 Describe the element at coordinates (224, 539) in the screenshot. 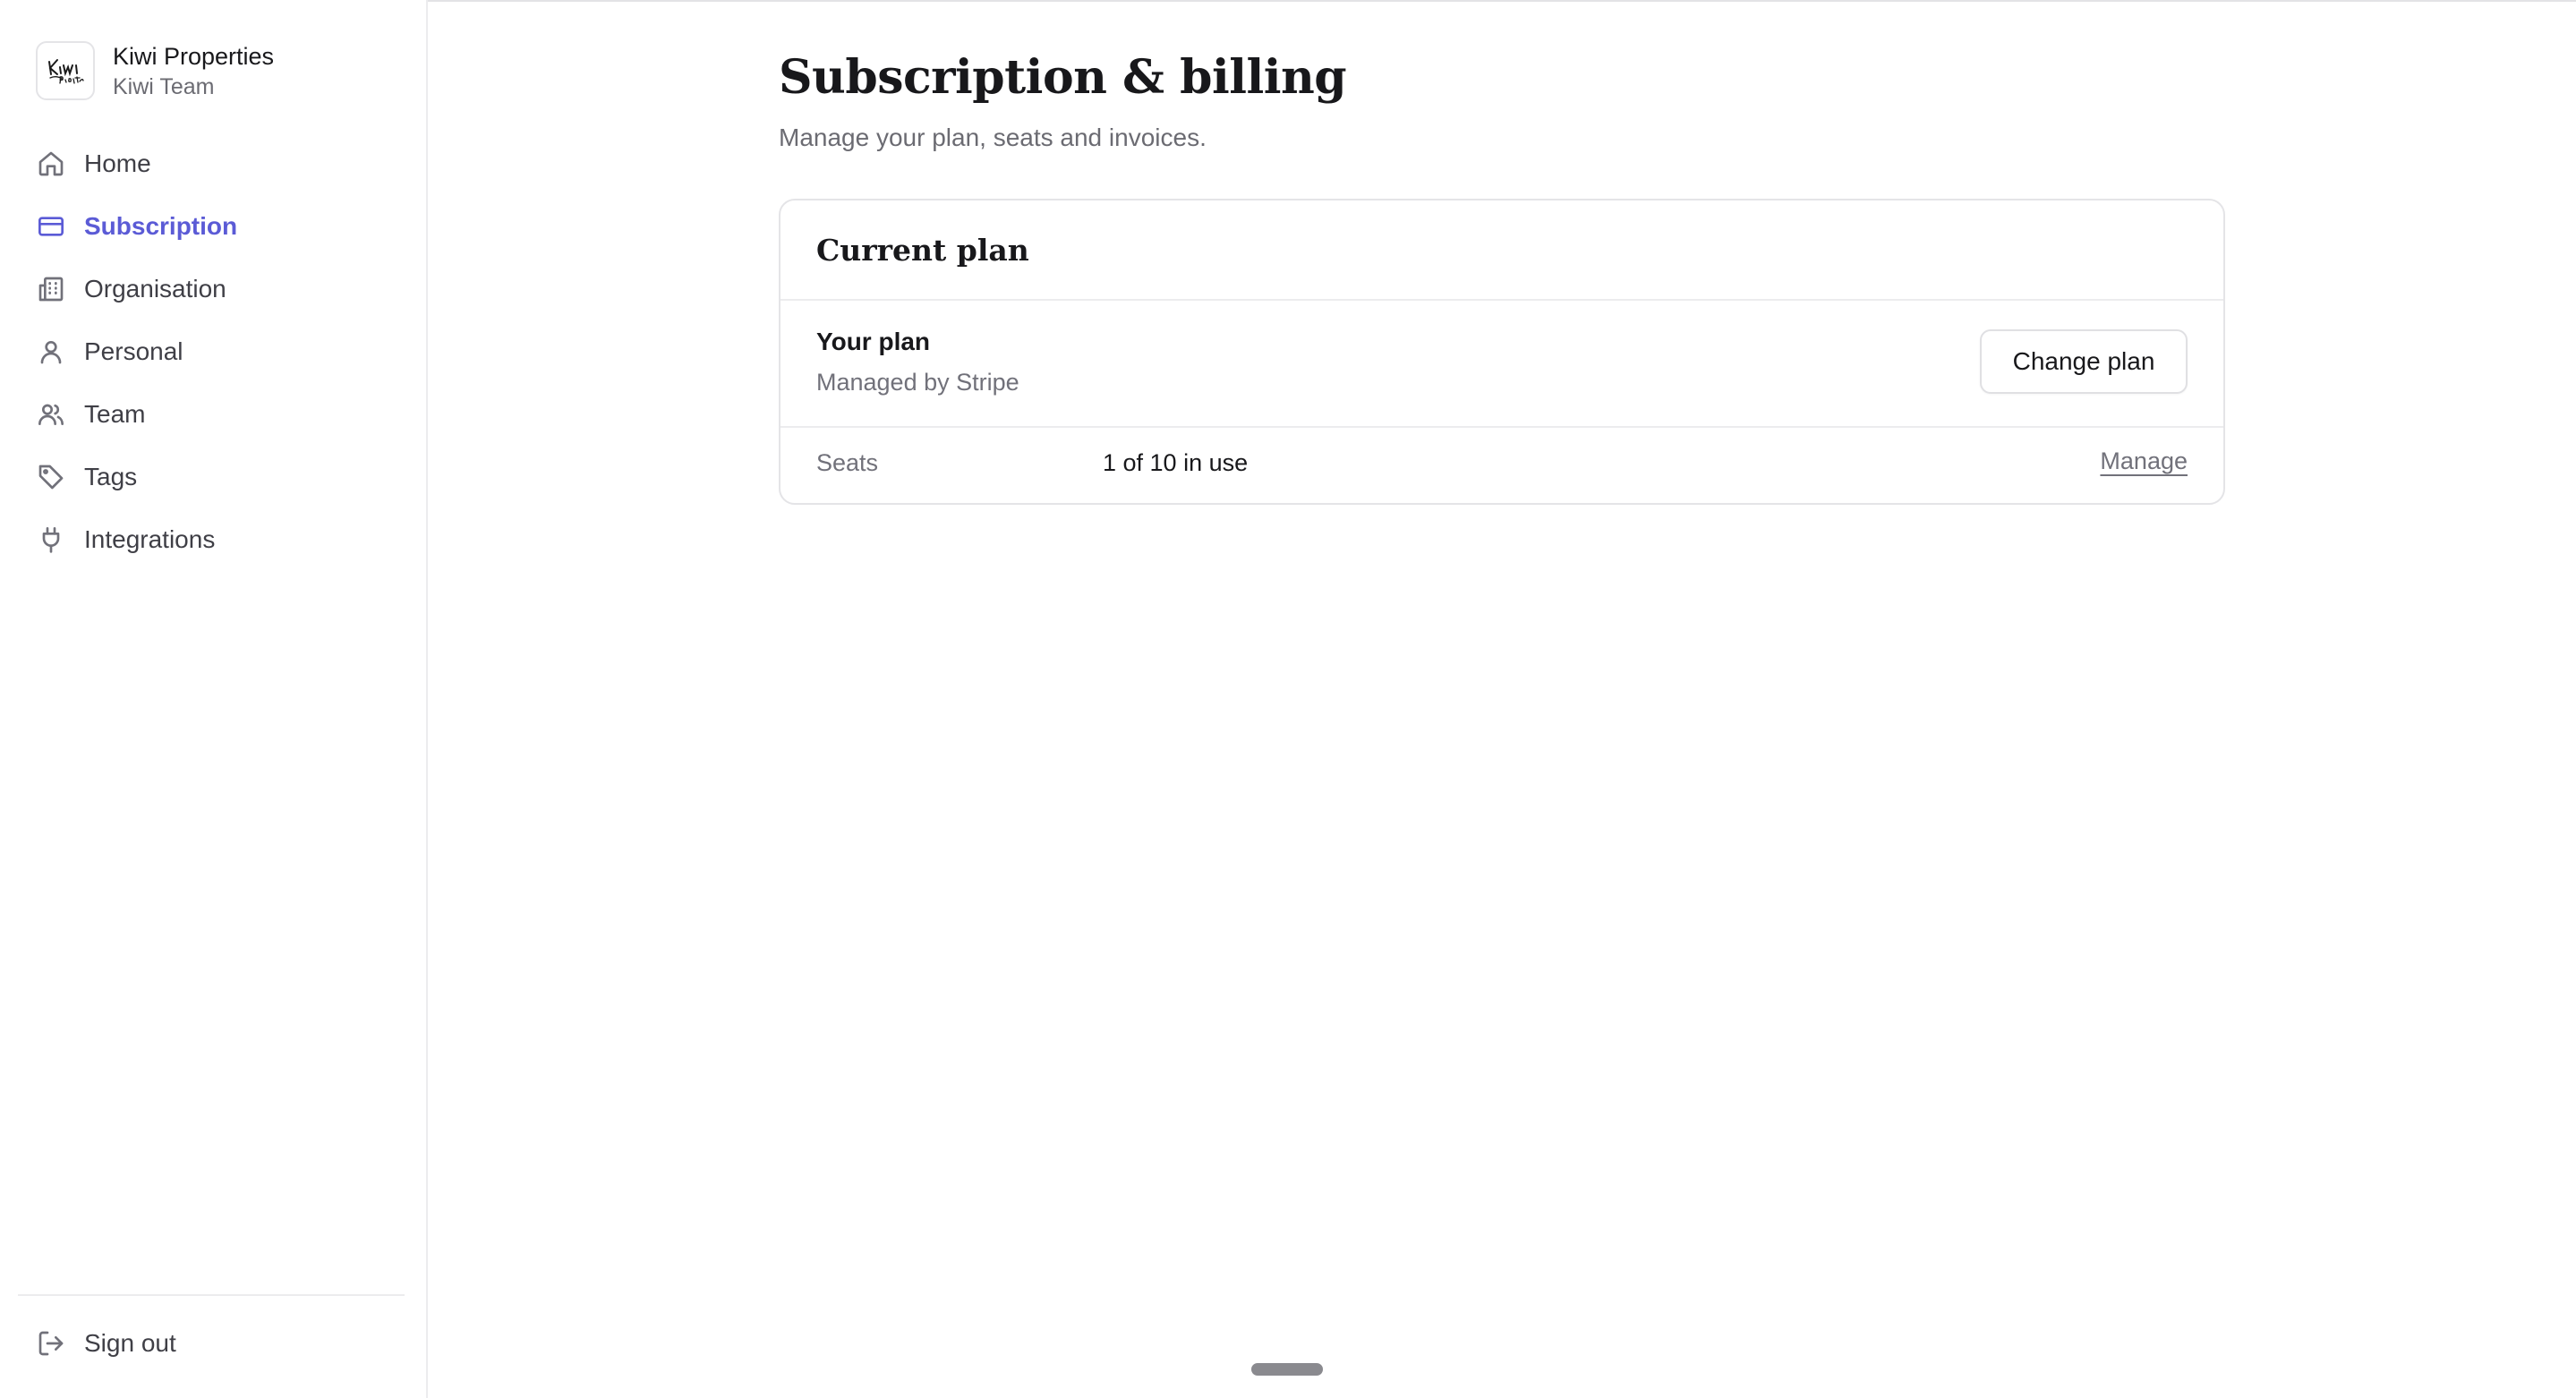

I see `sidebar-item-integrations: Integrations` at that location.